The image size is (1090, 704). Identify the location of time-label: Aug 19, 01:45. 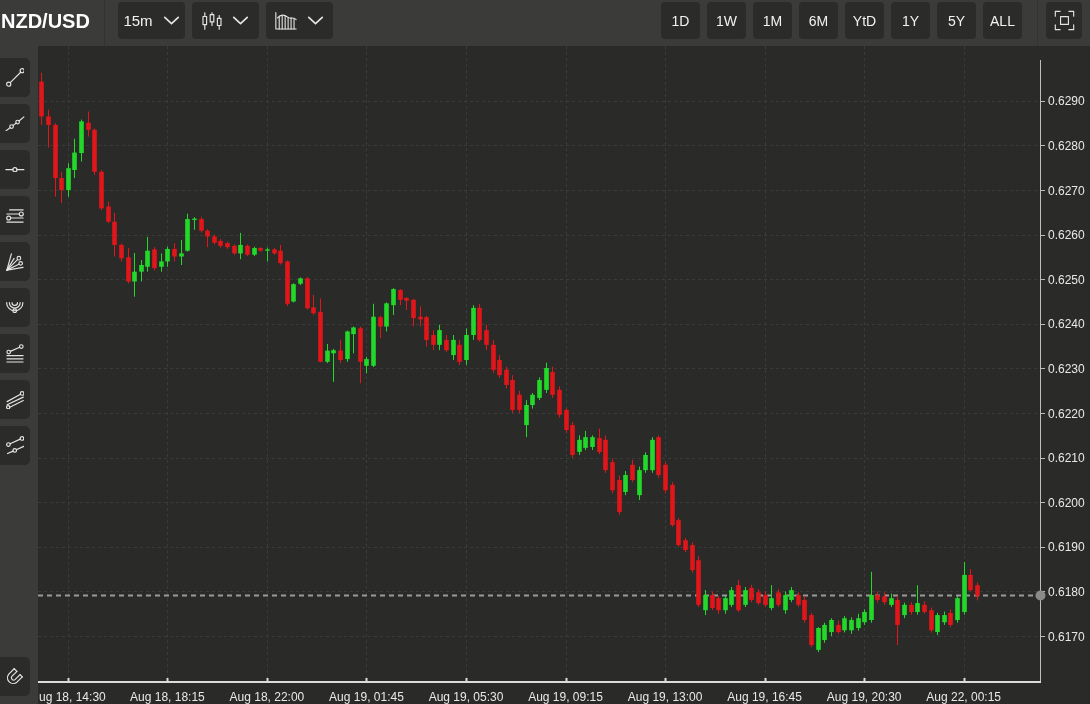
(366, 697).